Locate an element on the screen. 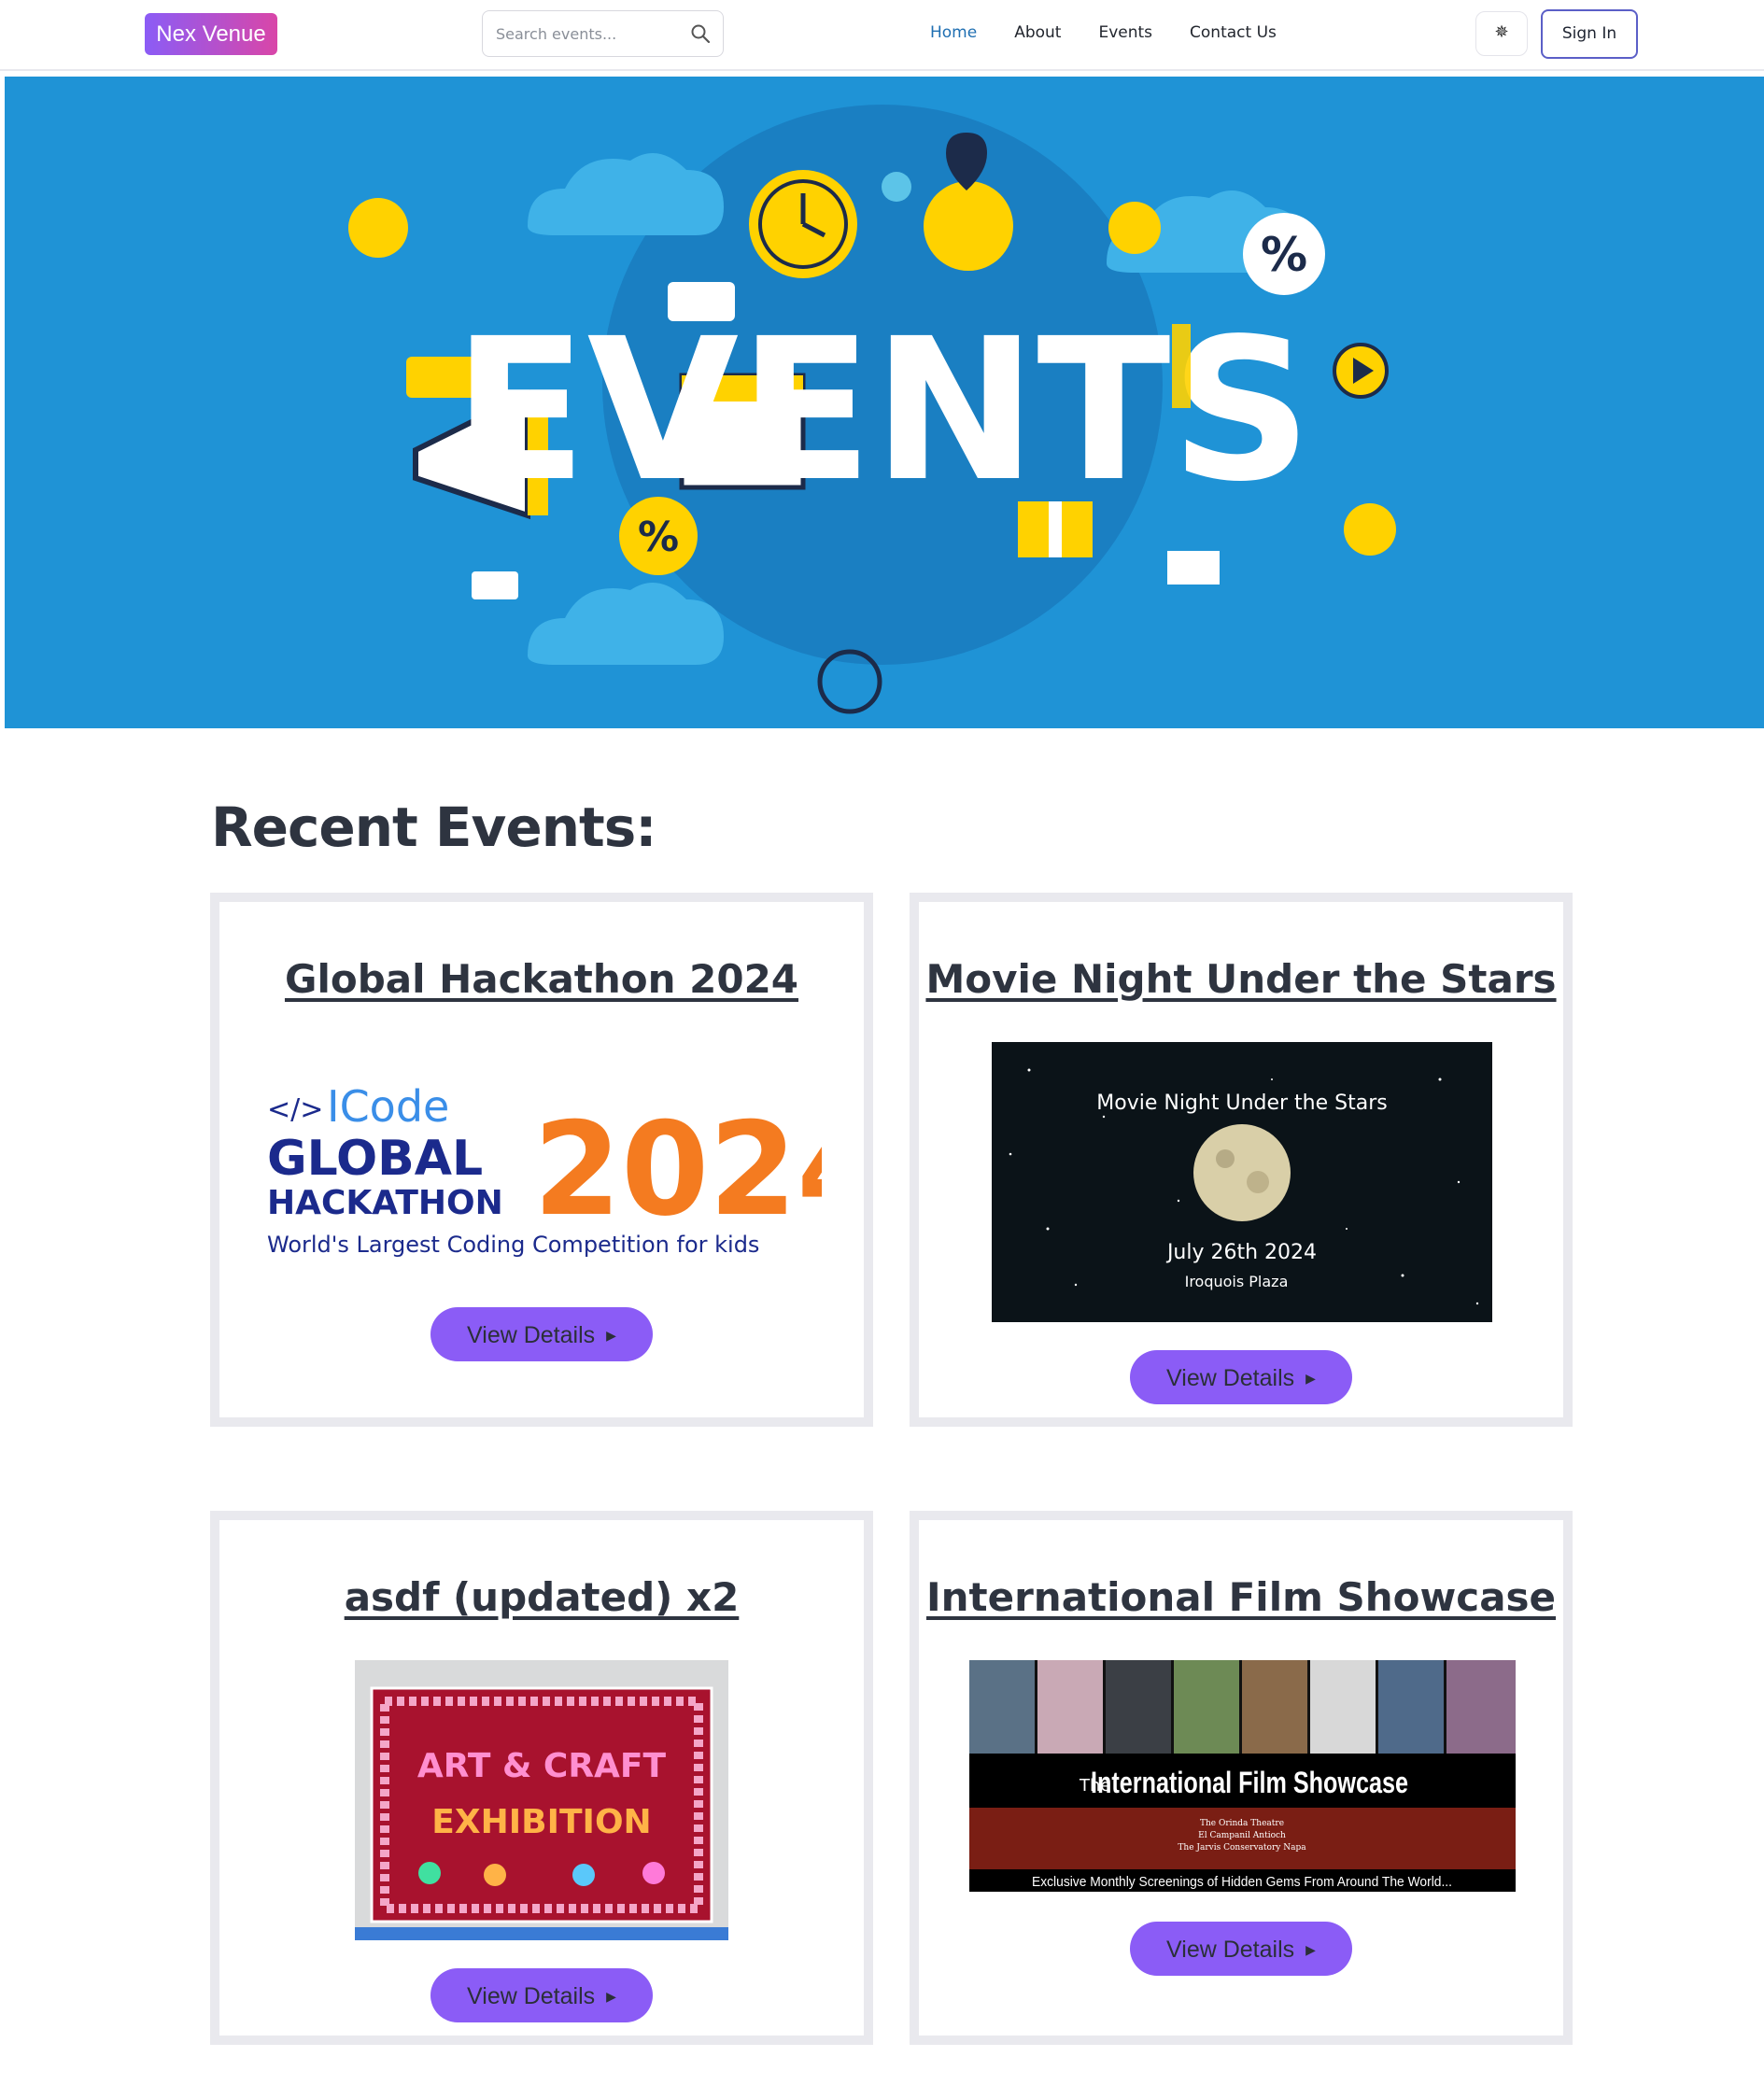 The width and height of the screenshot is (1764, 2085). svg-text: GLOBAL is located at coordinates (375, 1159).